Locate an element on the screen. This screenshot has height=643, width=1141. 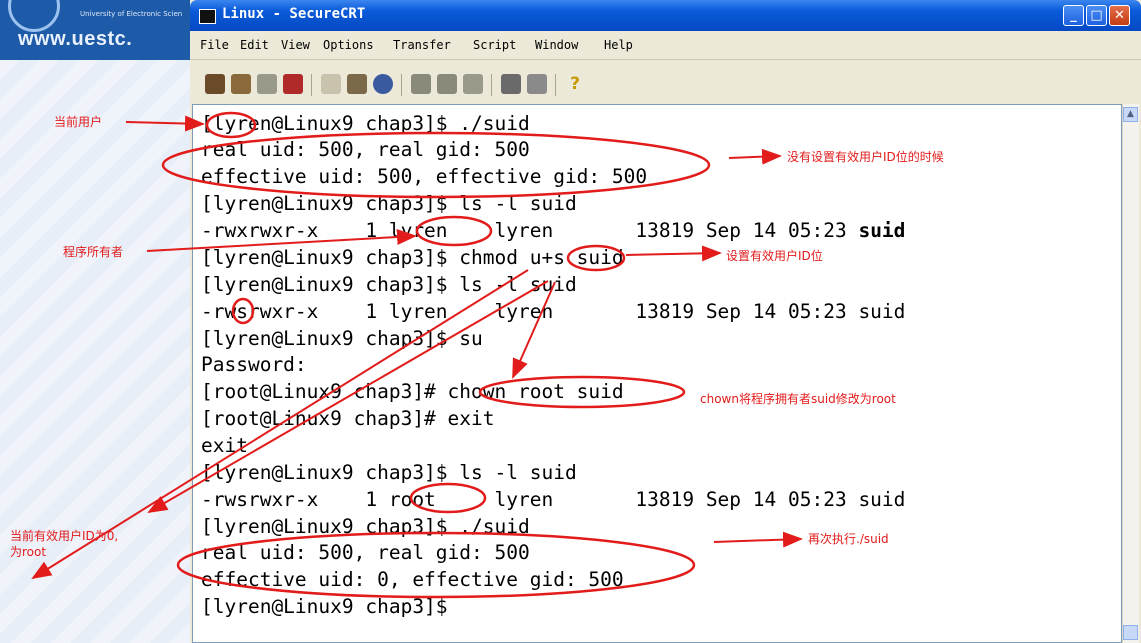
paste-icon is located at coordinates (357, 84).